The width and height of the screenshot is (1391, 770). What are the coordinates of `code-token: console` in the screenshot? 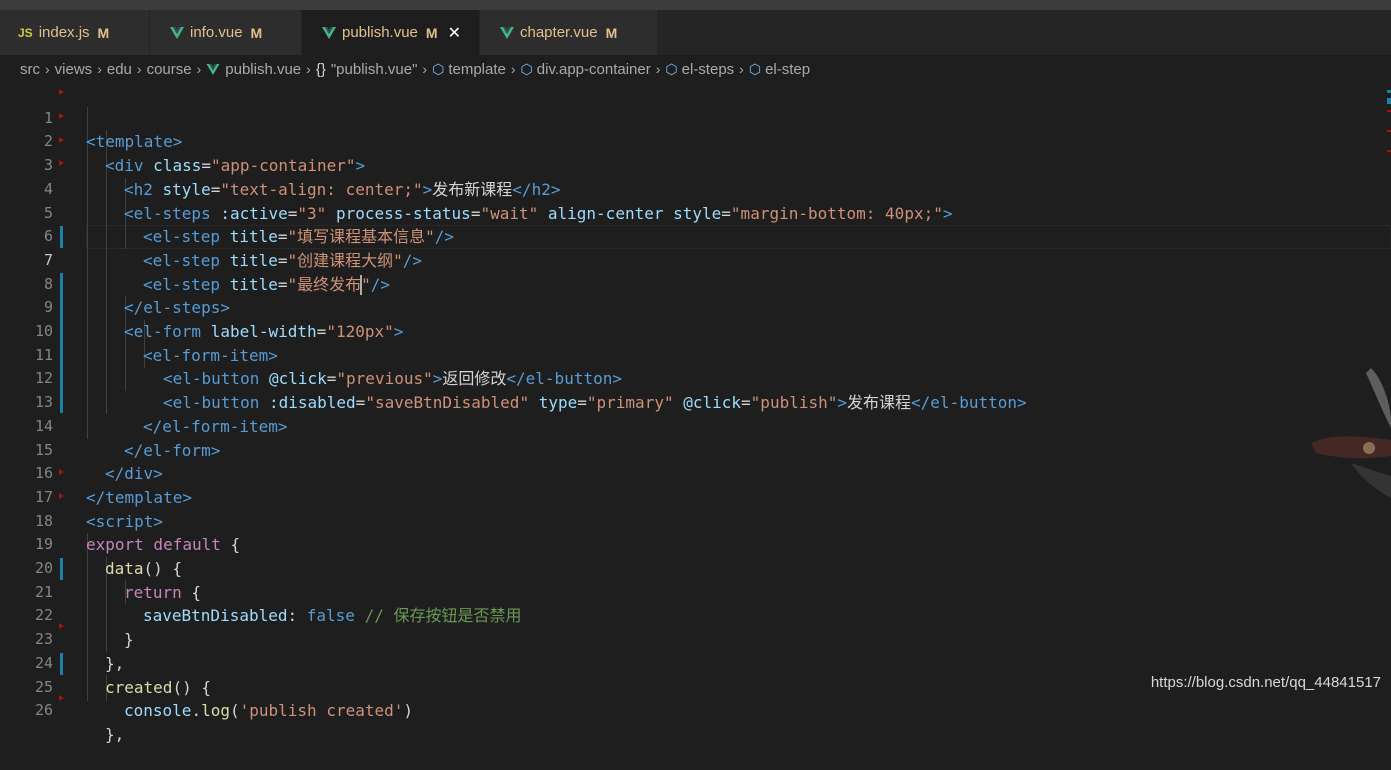 It's located at (158, 711).